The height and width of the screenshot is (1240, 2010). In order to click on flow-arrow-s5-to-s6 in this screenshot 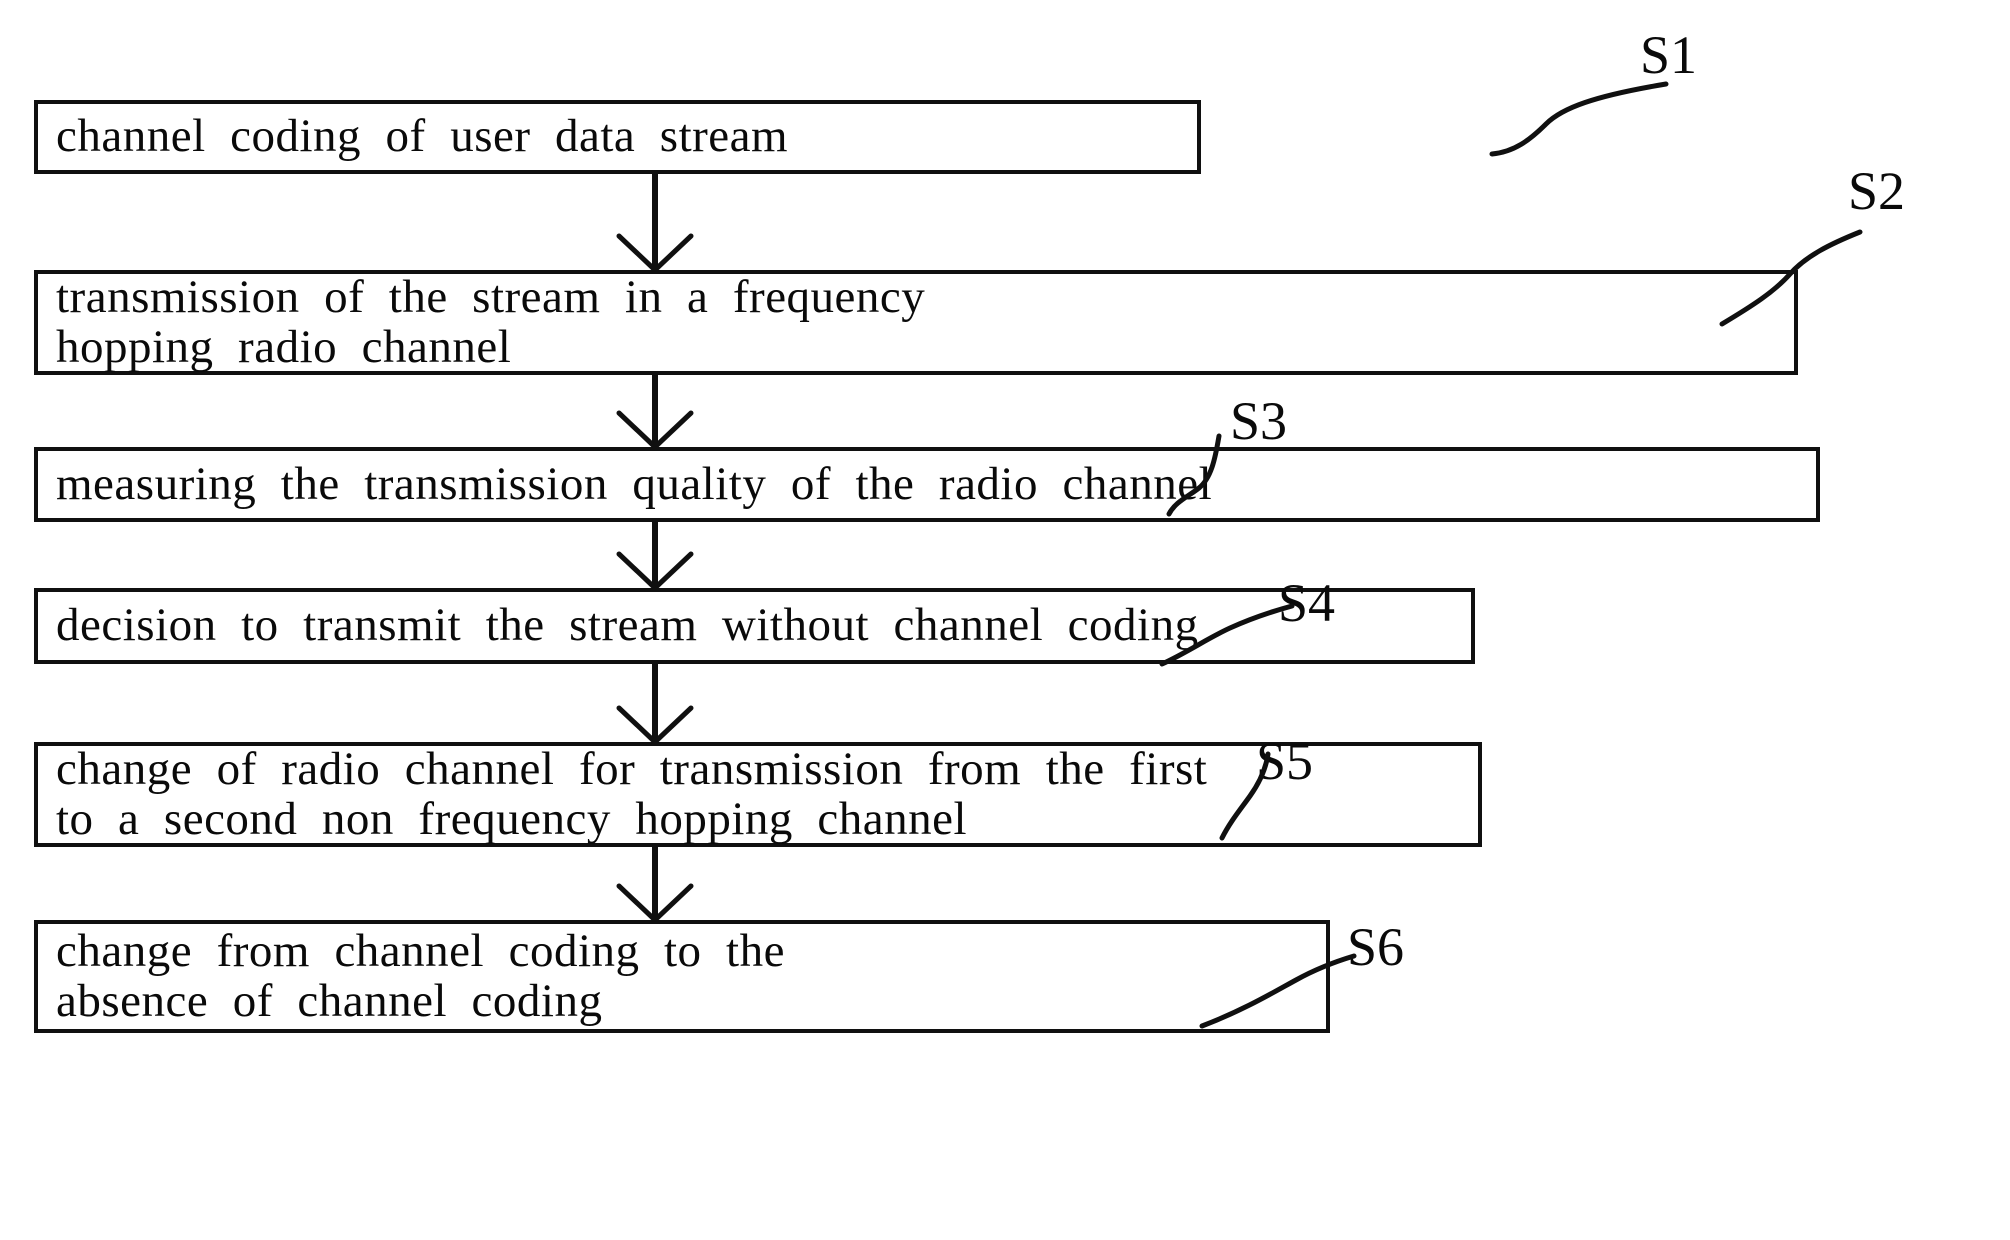, I will do `click(655, 885)`.